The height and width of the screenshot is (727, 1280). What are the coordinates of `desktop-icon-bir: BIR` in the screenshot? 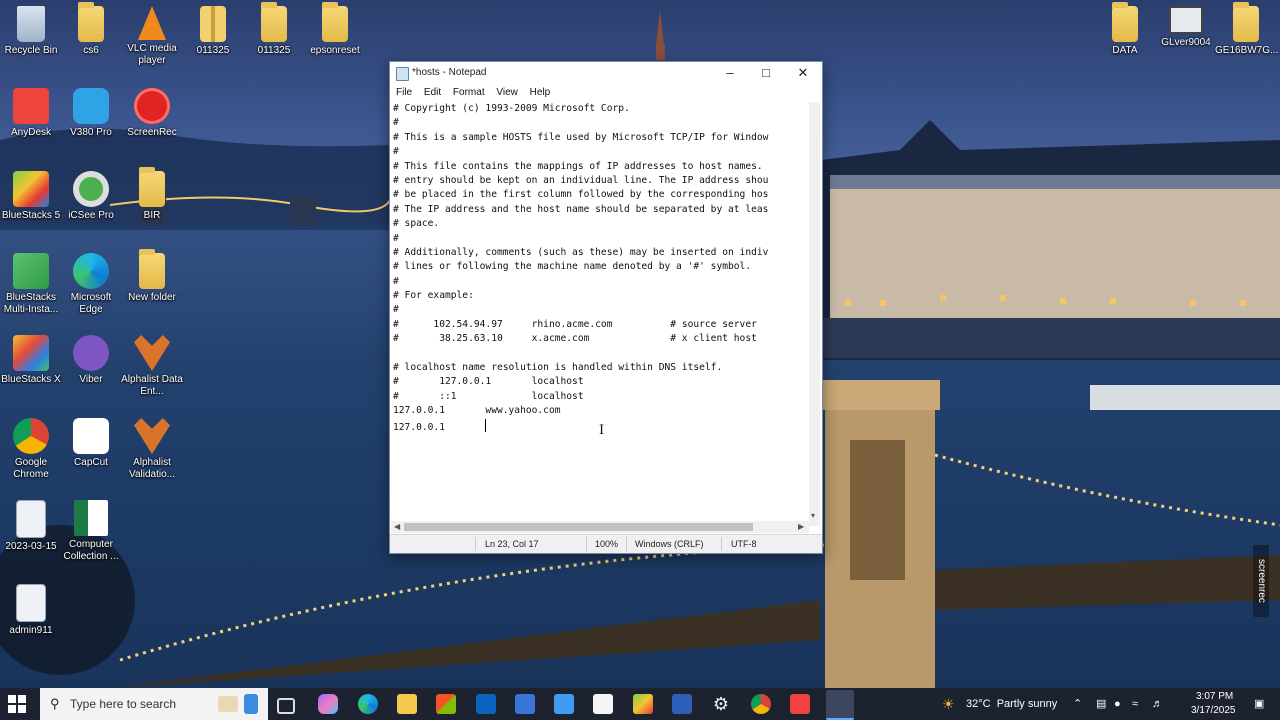 It's located at (152, 194).